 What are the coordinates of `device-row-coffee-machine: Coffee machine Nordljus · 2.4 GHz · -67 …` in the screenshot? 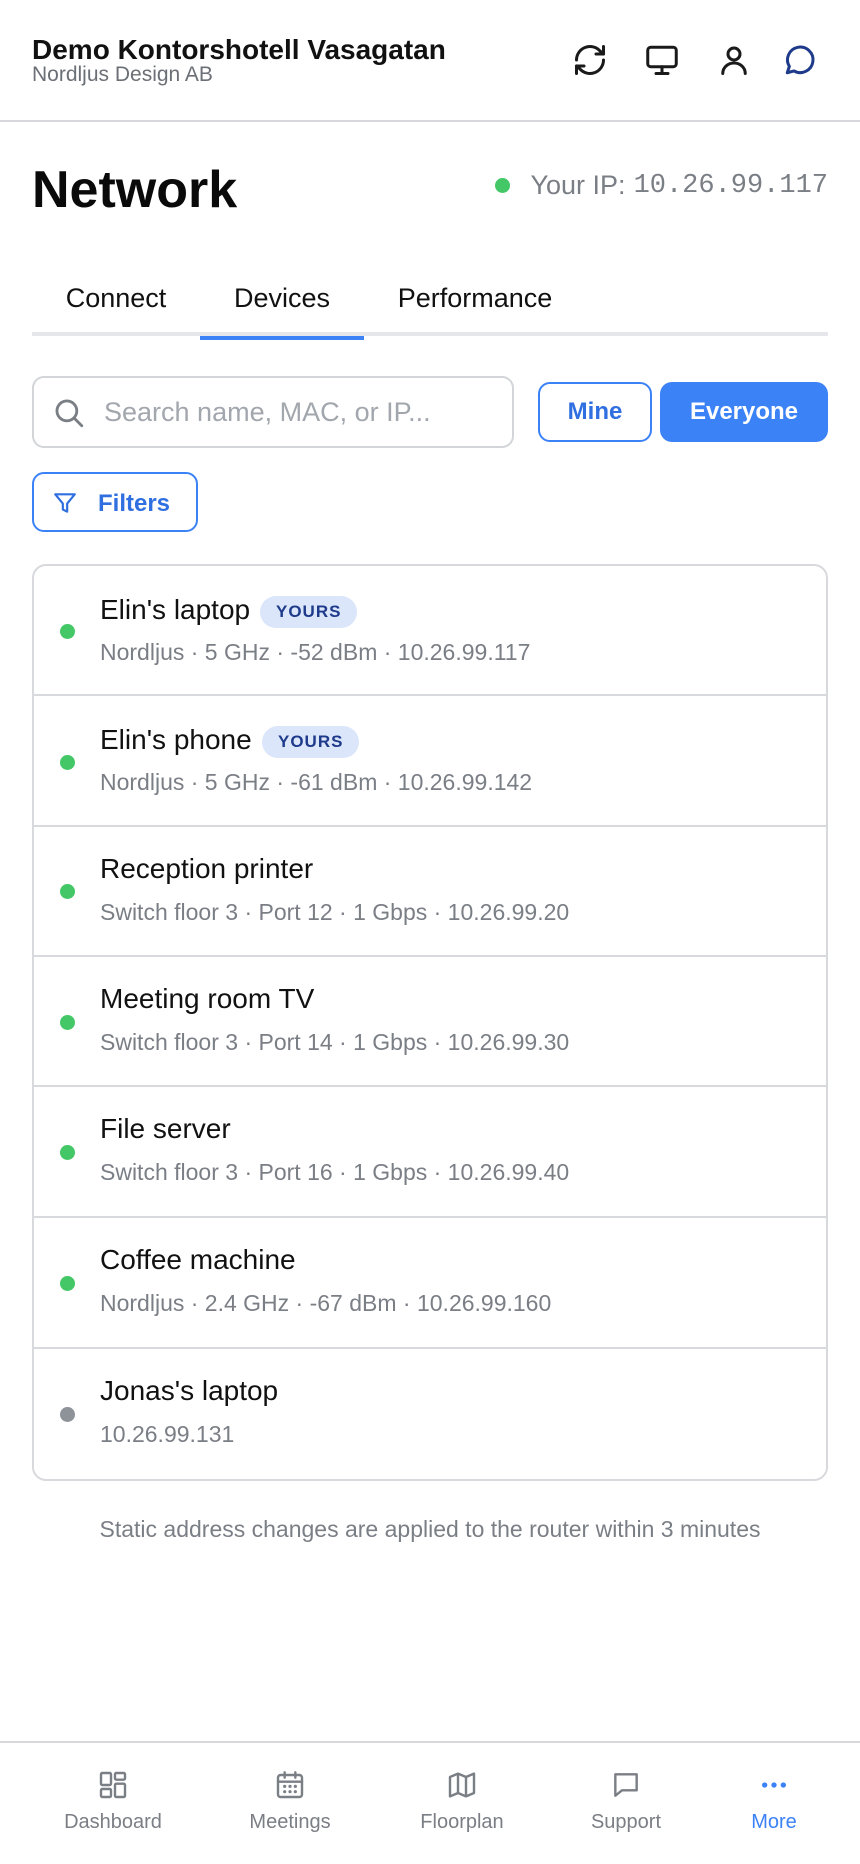 It's located at (430, 1283).